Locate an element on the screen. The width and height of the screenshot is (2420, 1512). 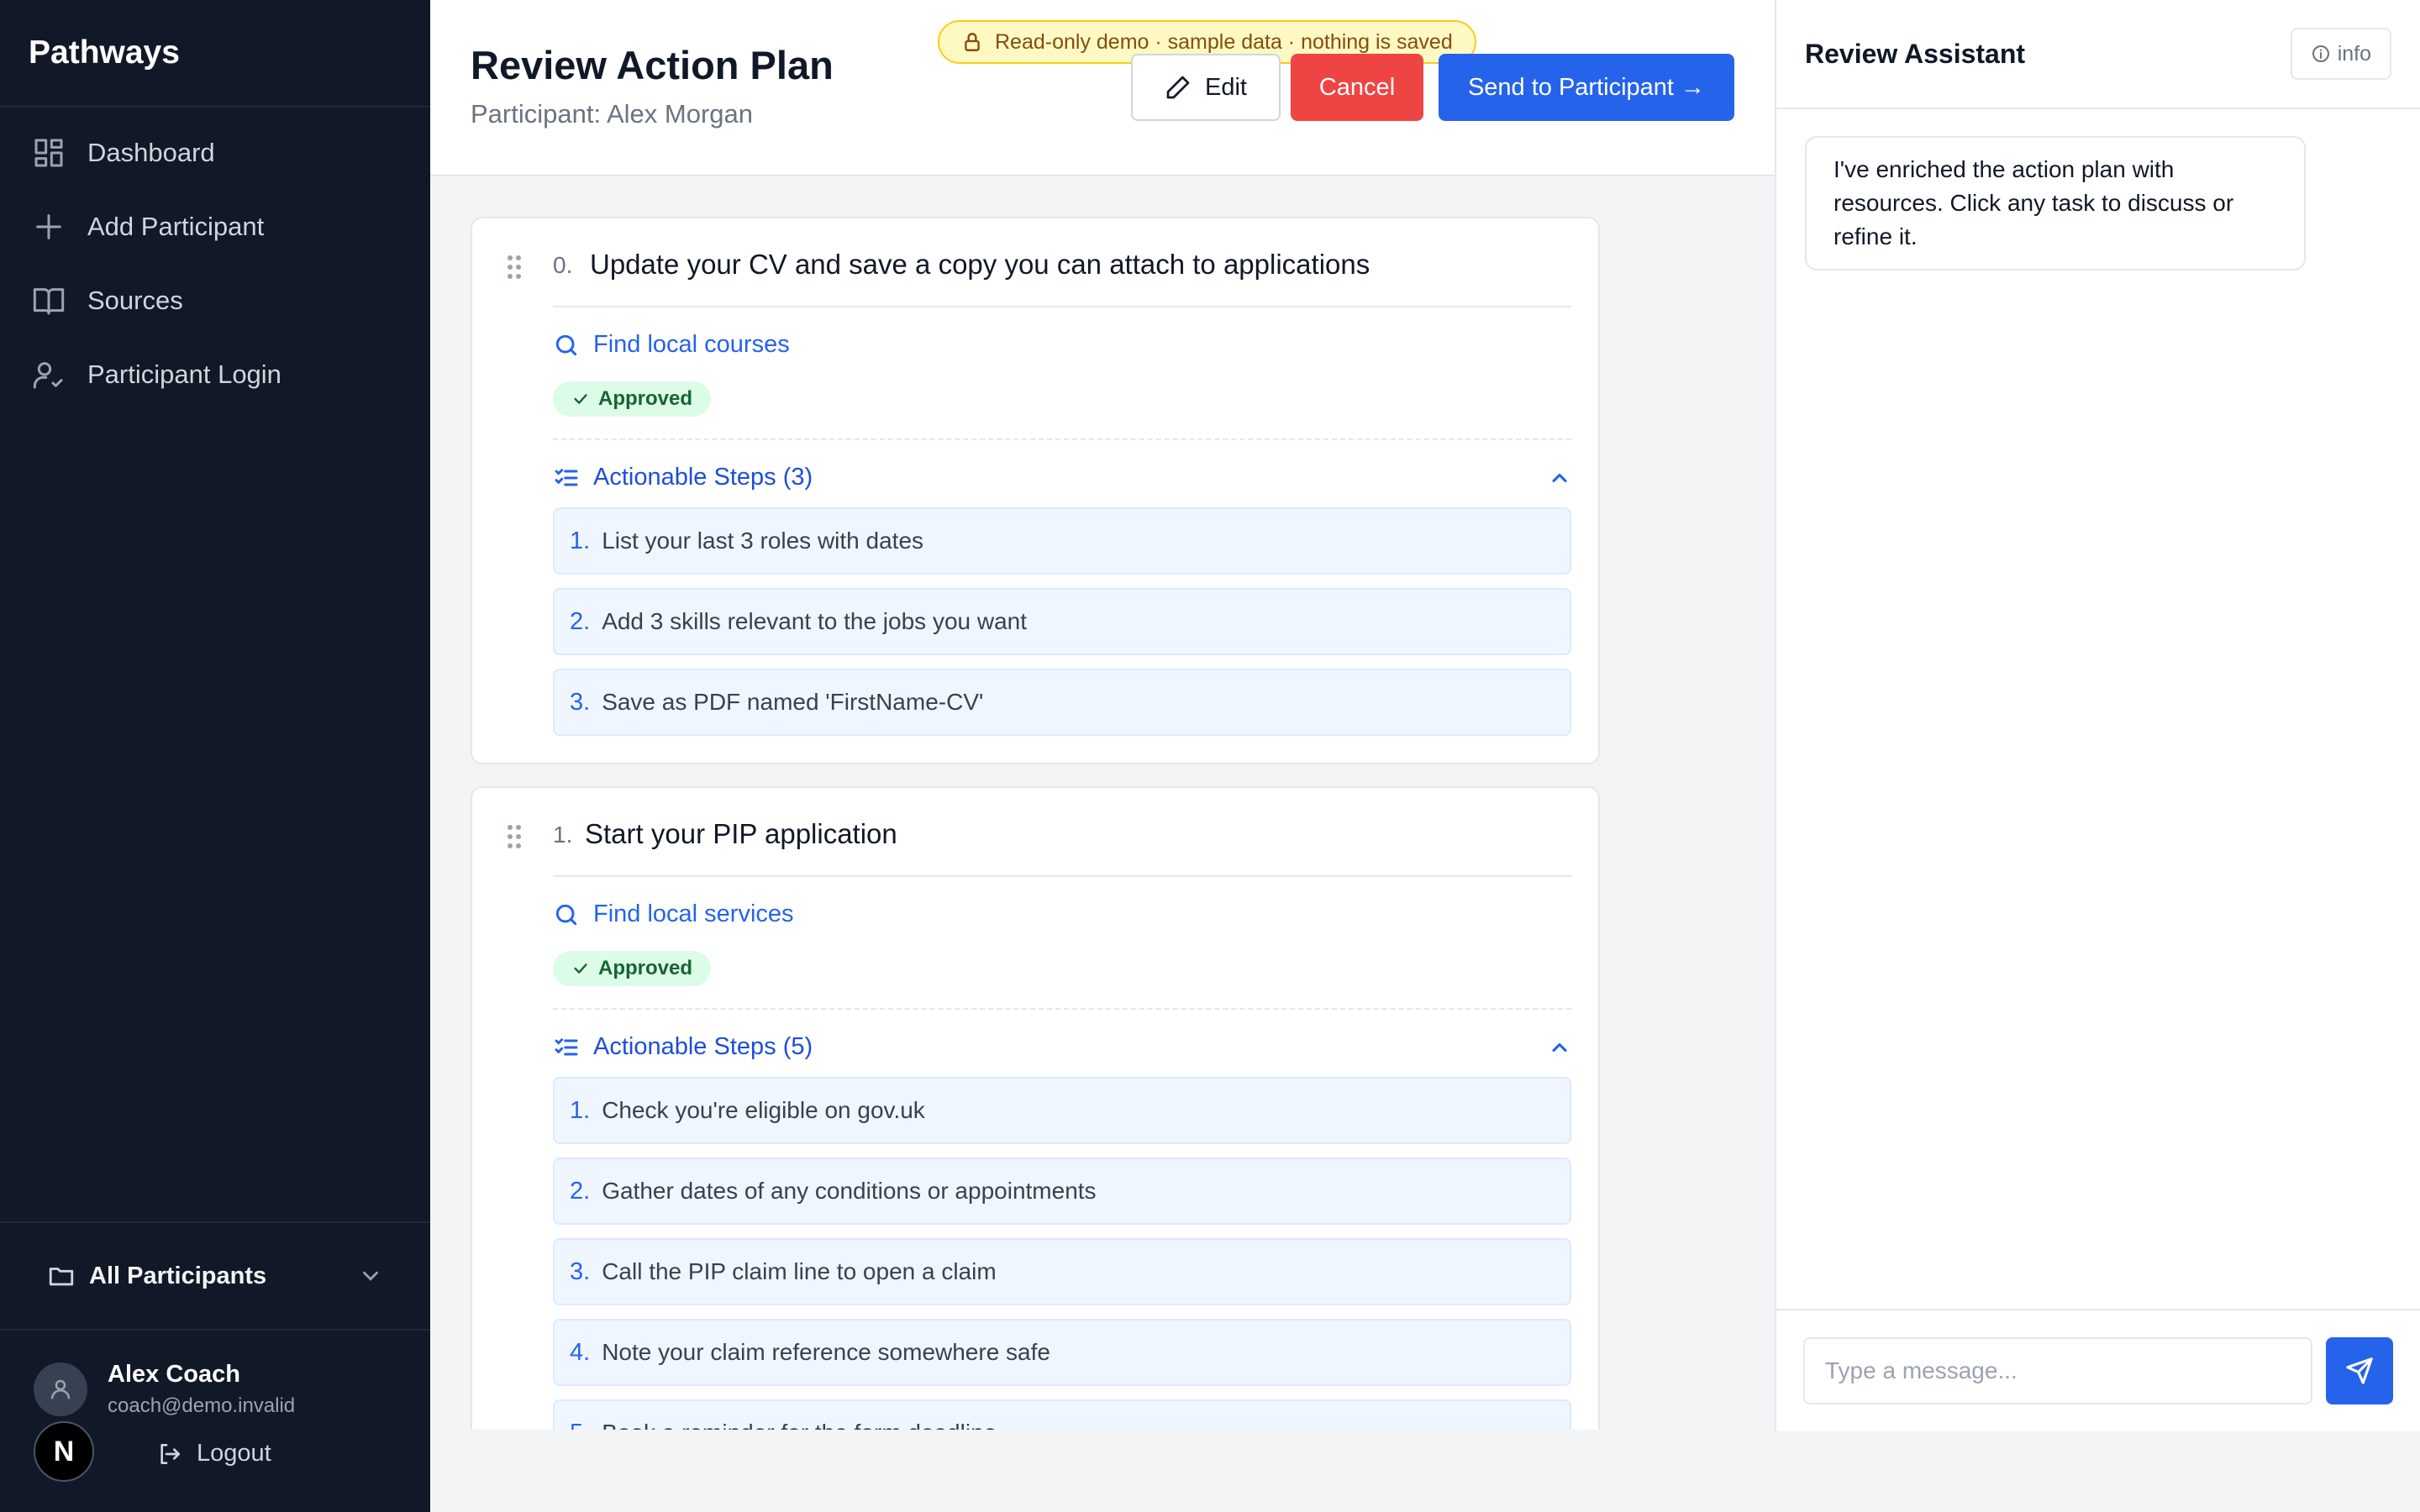
steps-label: Actionable Steps (5) is located at coordinates (703, 1046).